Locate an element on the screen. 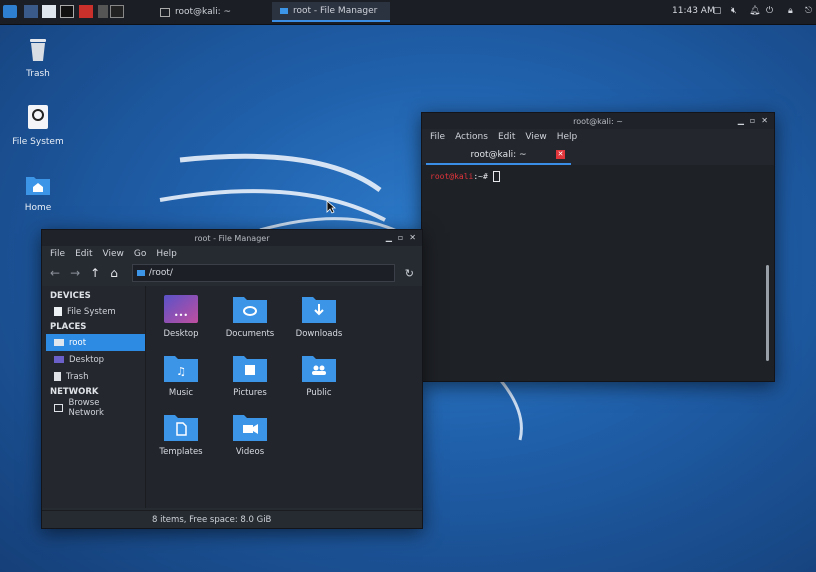 The image size is (816, 572). terminal-tab: root@kali: ~ ✕ is located at coordinates (498, 156).